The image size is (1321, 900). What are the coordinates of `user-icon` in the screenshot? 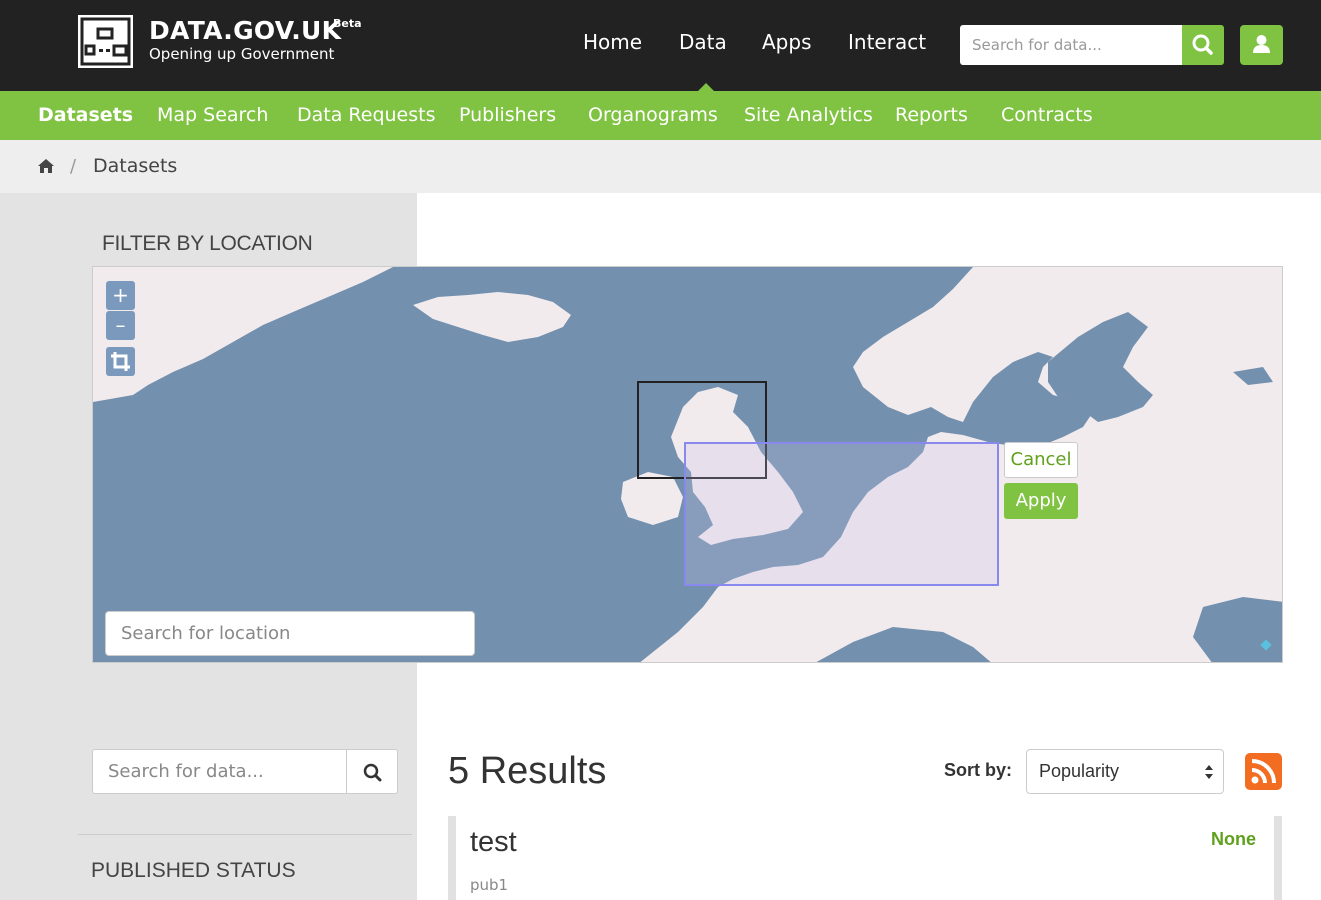 It's located at (1261, 44).